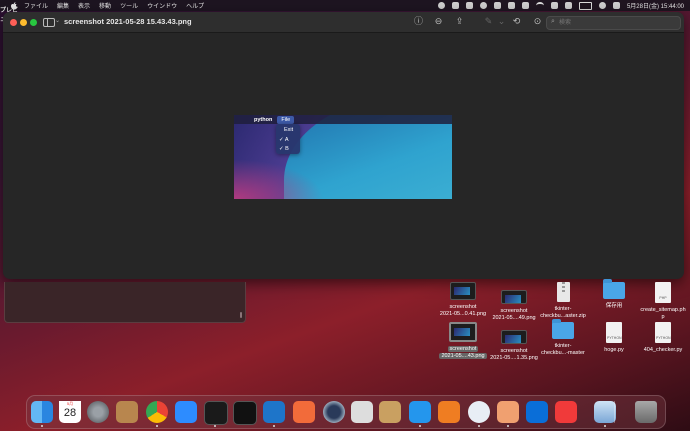  Describe the element at coordinates (129, 5) in the screenshot. I see `menu-tools: ツール` at that location.